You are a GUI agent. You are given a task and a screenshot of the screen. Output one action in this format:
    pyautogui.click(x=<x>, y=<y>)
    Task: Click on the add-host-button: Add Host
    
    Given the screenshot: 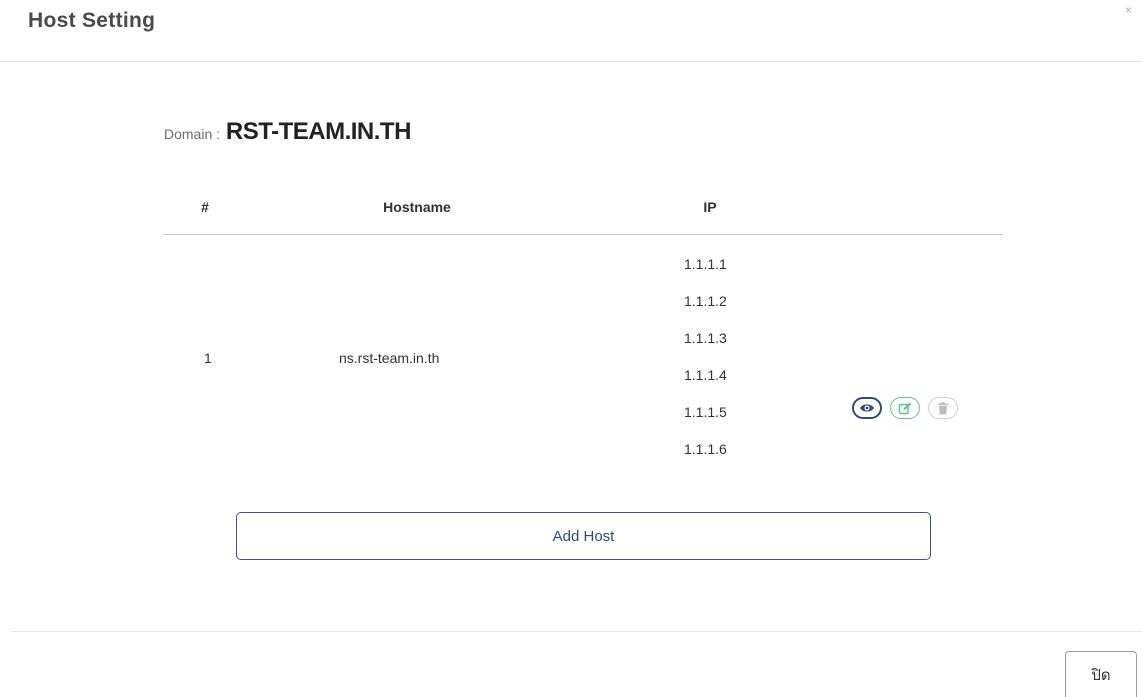 What is the action you would take?
    pyautogui.click(x=583, y=536)
    